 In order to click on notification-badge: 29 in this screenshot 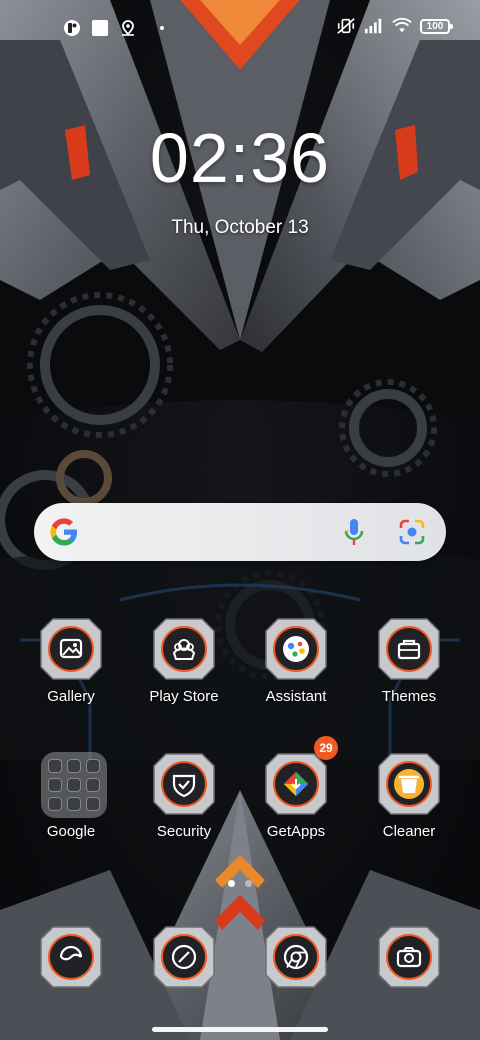, I will do `click(326, 748)`.